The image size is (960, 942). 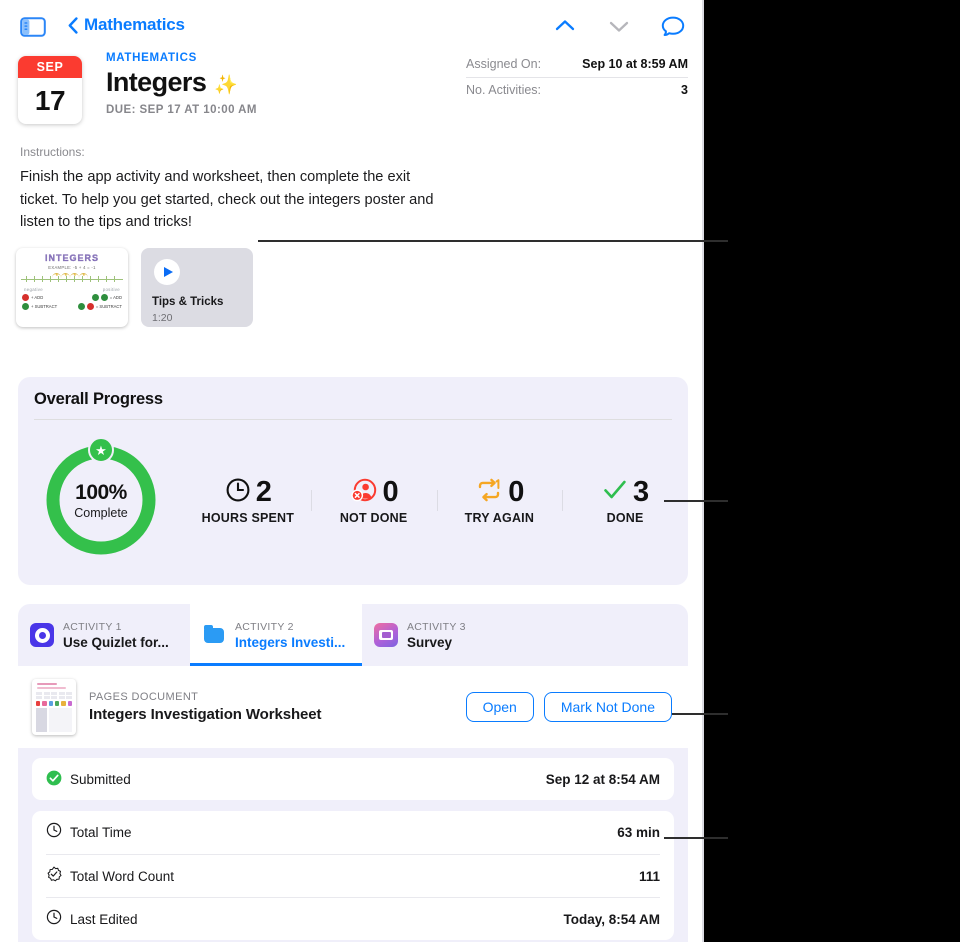 What do you see at coordinates (50, 67) in the screenshot?
I see `calendar-month: SEP` at bounding box center [50, 67].